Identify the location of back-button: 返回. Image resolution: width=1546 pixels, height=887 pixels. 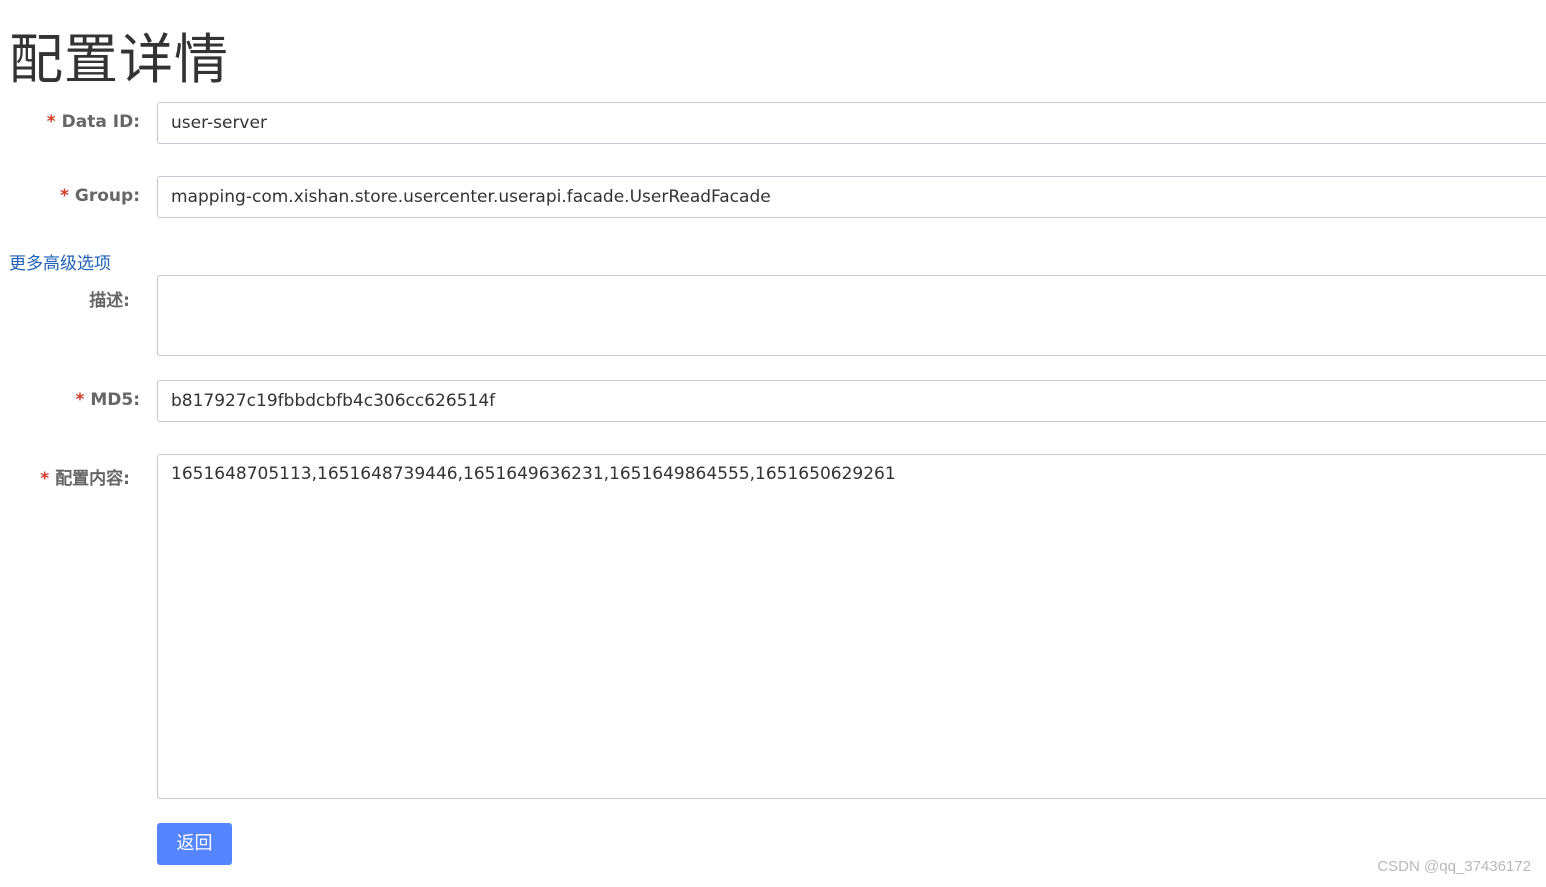
(194, 844).